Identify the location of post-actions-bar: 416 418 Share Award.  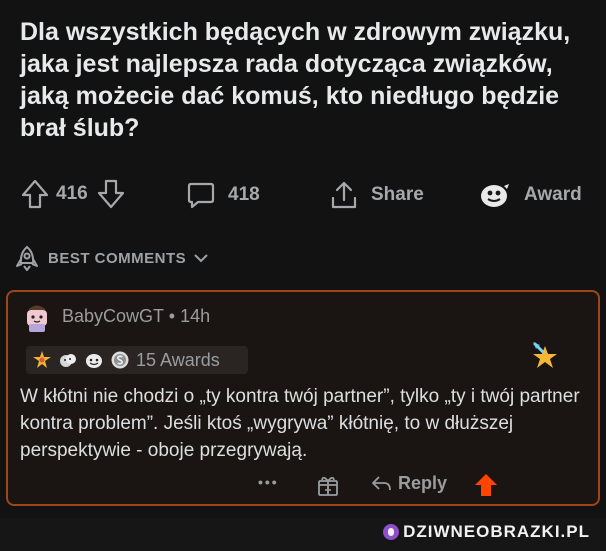
(303, 196).